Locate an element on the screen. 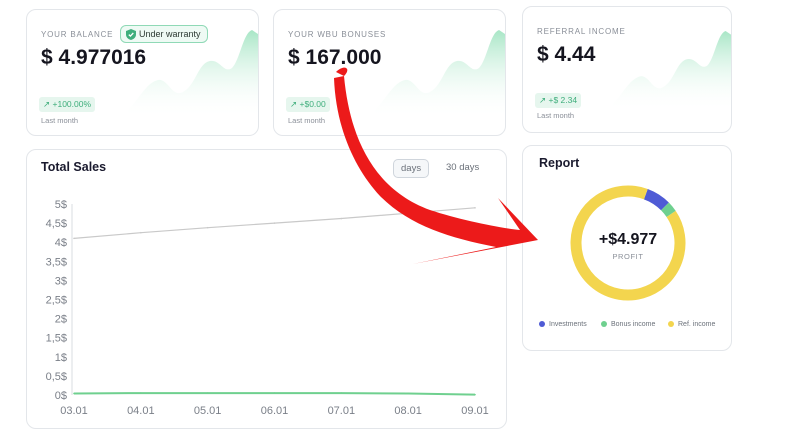  y-tick-label: 1$ is located at coordinates (61, 358).